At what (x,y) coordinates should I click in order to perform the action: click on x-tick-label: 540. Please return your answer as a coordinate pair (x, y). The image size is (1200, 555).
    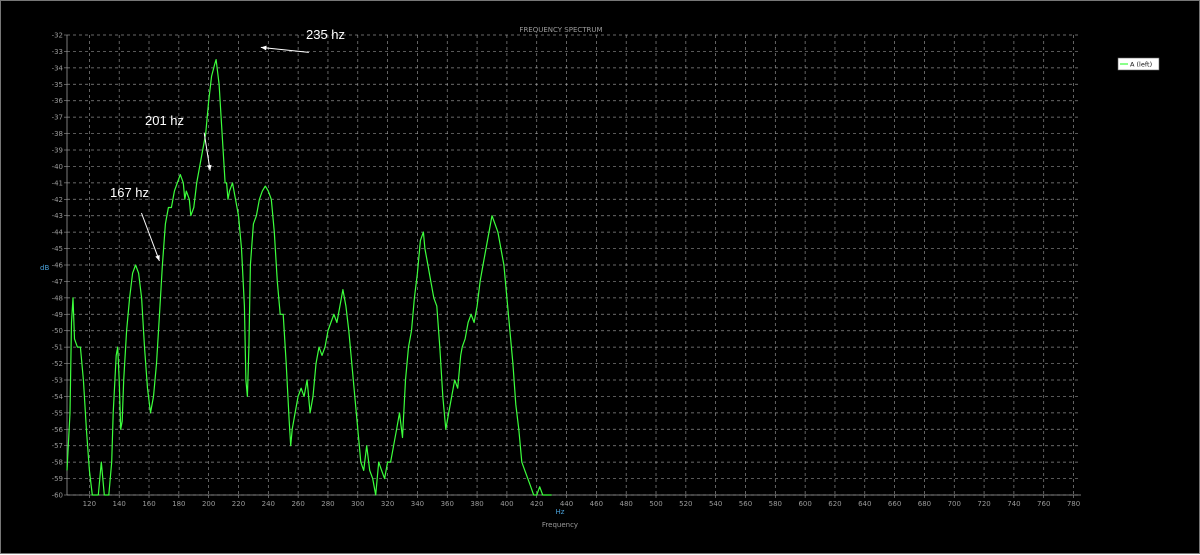
    Looking at the image, I should click on (715, 504).